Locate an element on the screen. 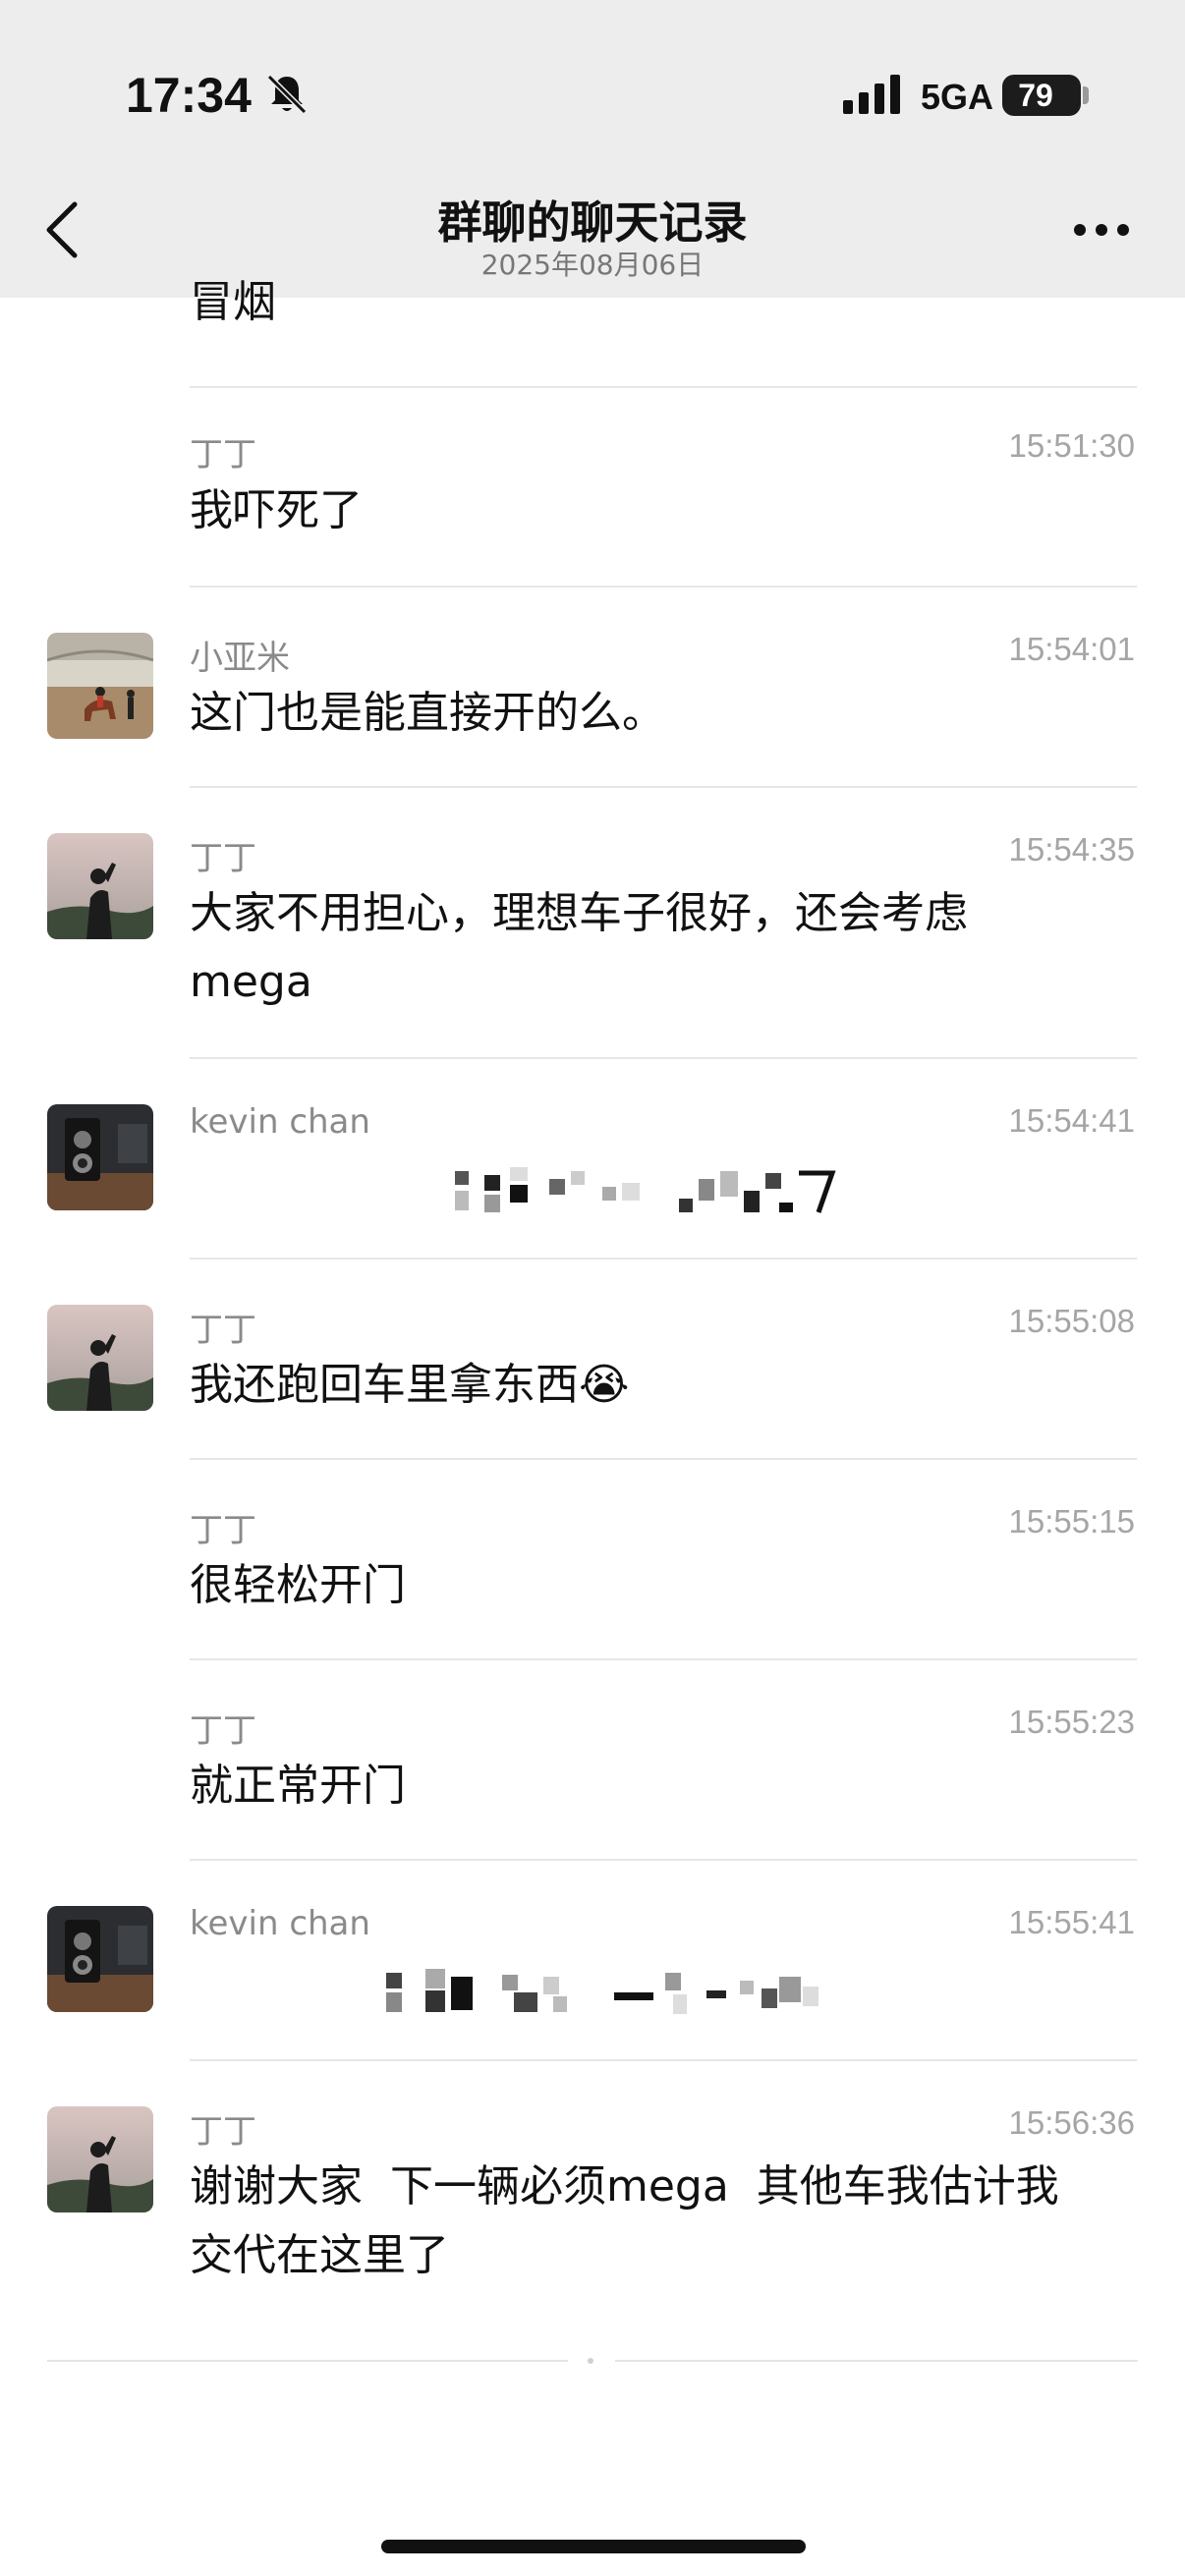  message-time: 15:55:08 is located at coordinates (1072, 1321).